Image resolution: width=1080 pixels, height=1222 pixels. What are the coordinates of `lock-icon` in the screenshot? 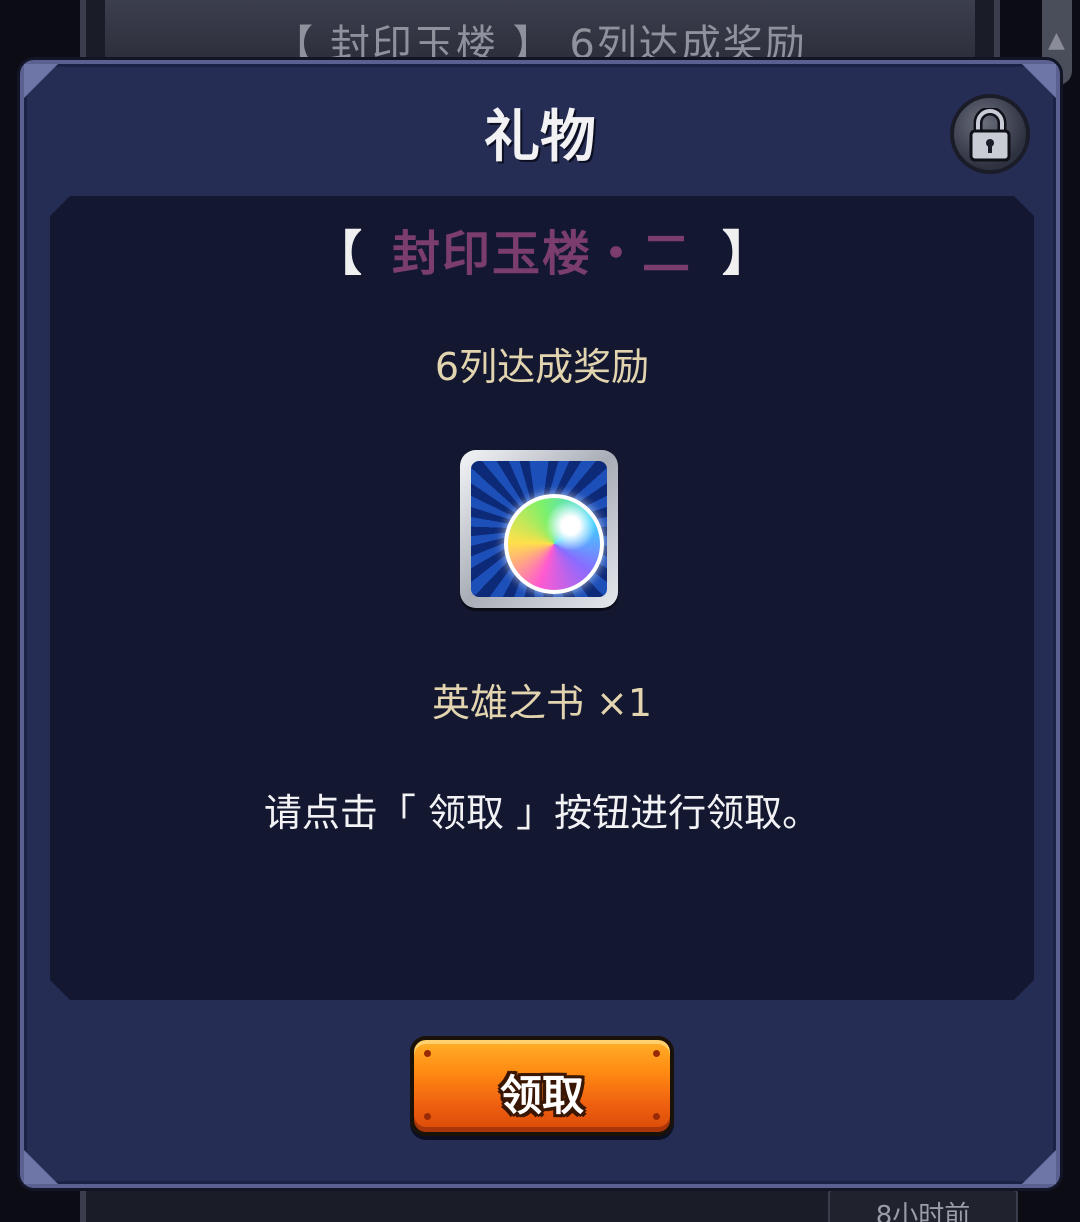 It's located at (990, 135).